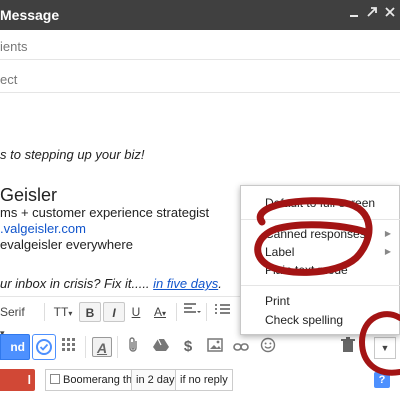 This screenshot has width=400, height=400. Describe the element at coordinates (315, 234) in the screenshot. I see `menu-item-label: Canned responses` at that location.